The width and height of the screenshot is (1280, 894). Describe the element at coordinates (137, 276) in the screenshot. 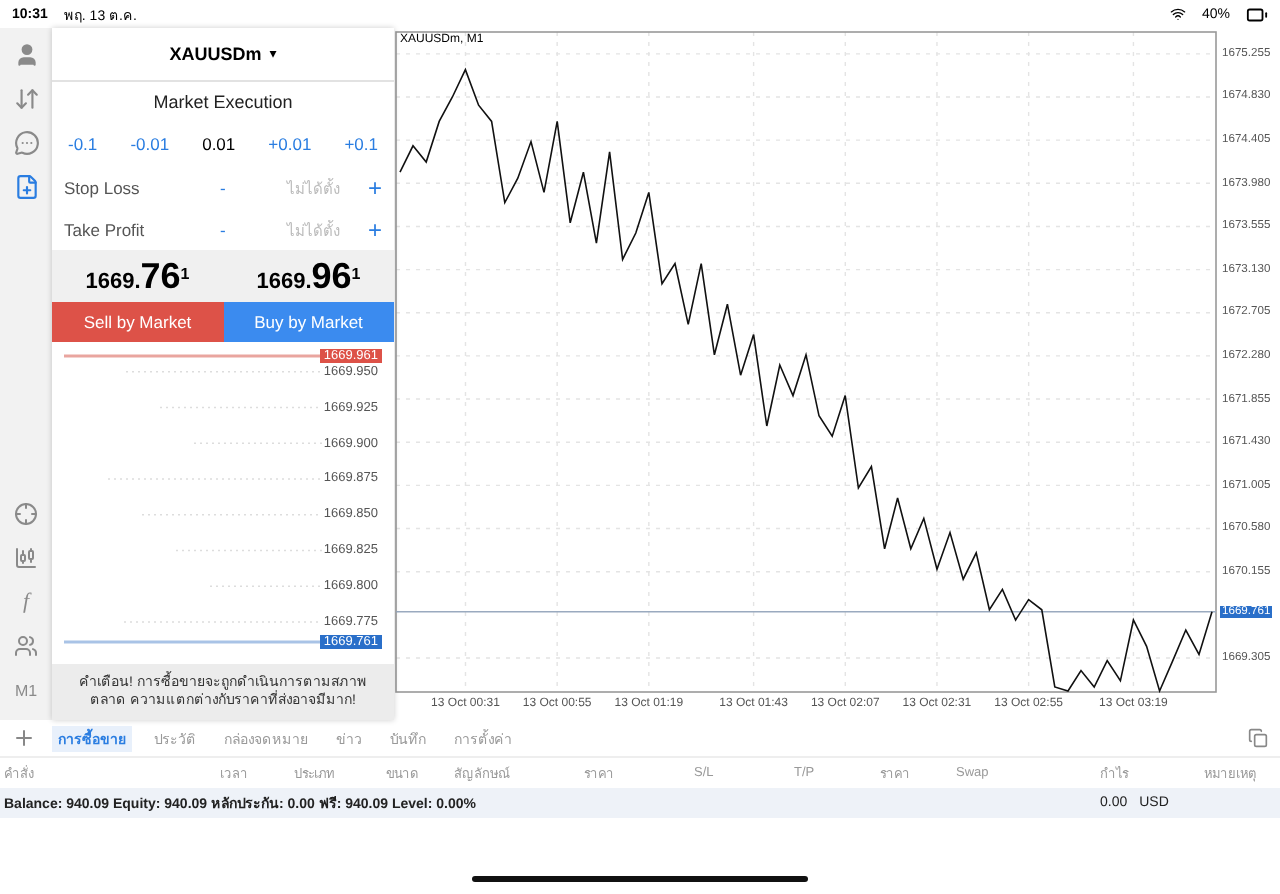

I see `bid-price: 1669.76$^{1}$` at that location.